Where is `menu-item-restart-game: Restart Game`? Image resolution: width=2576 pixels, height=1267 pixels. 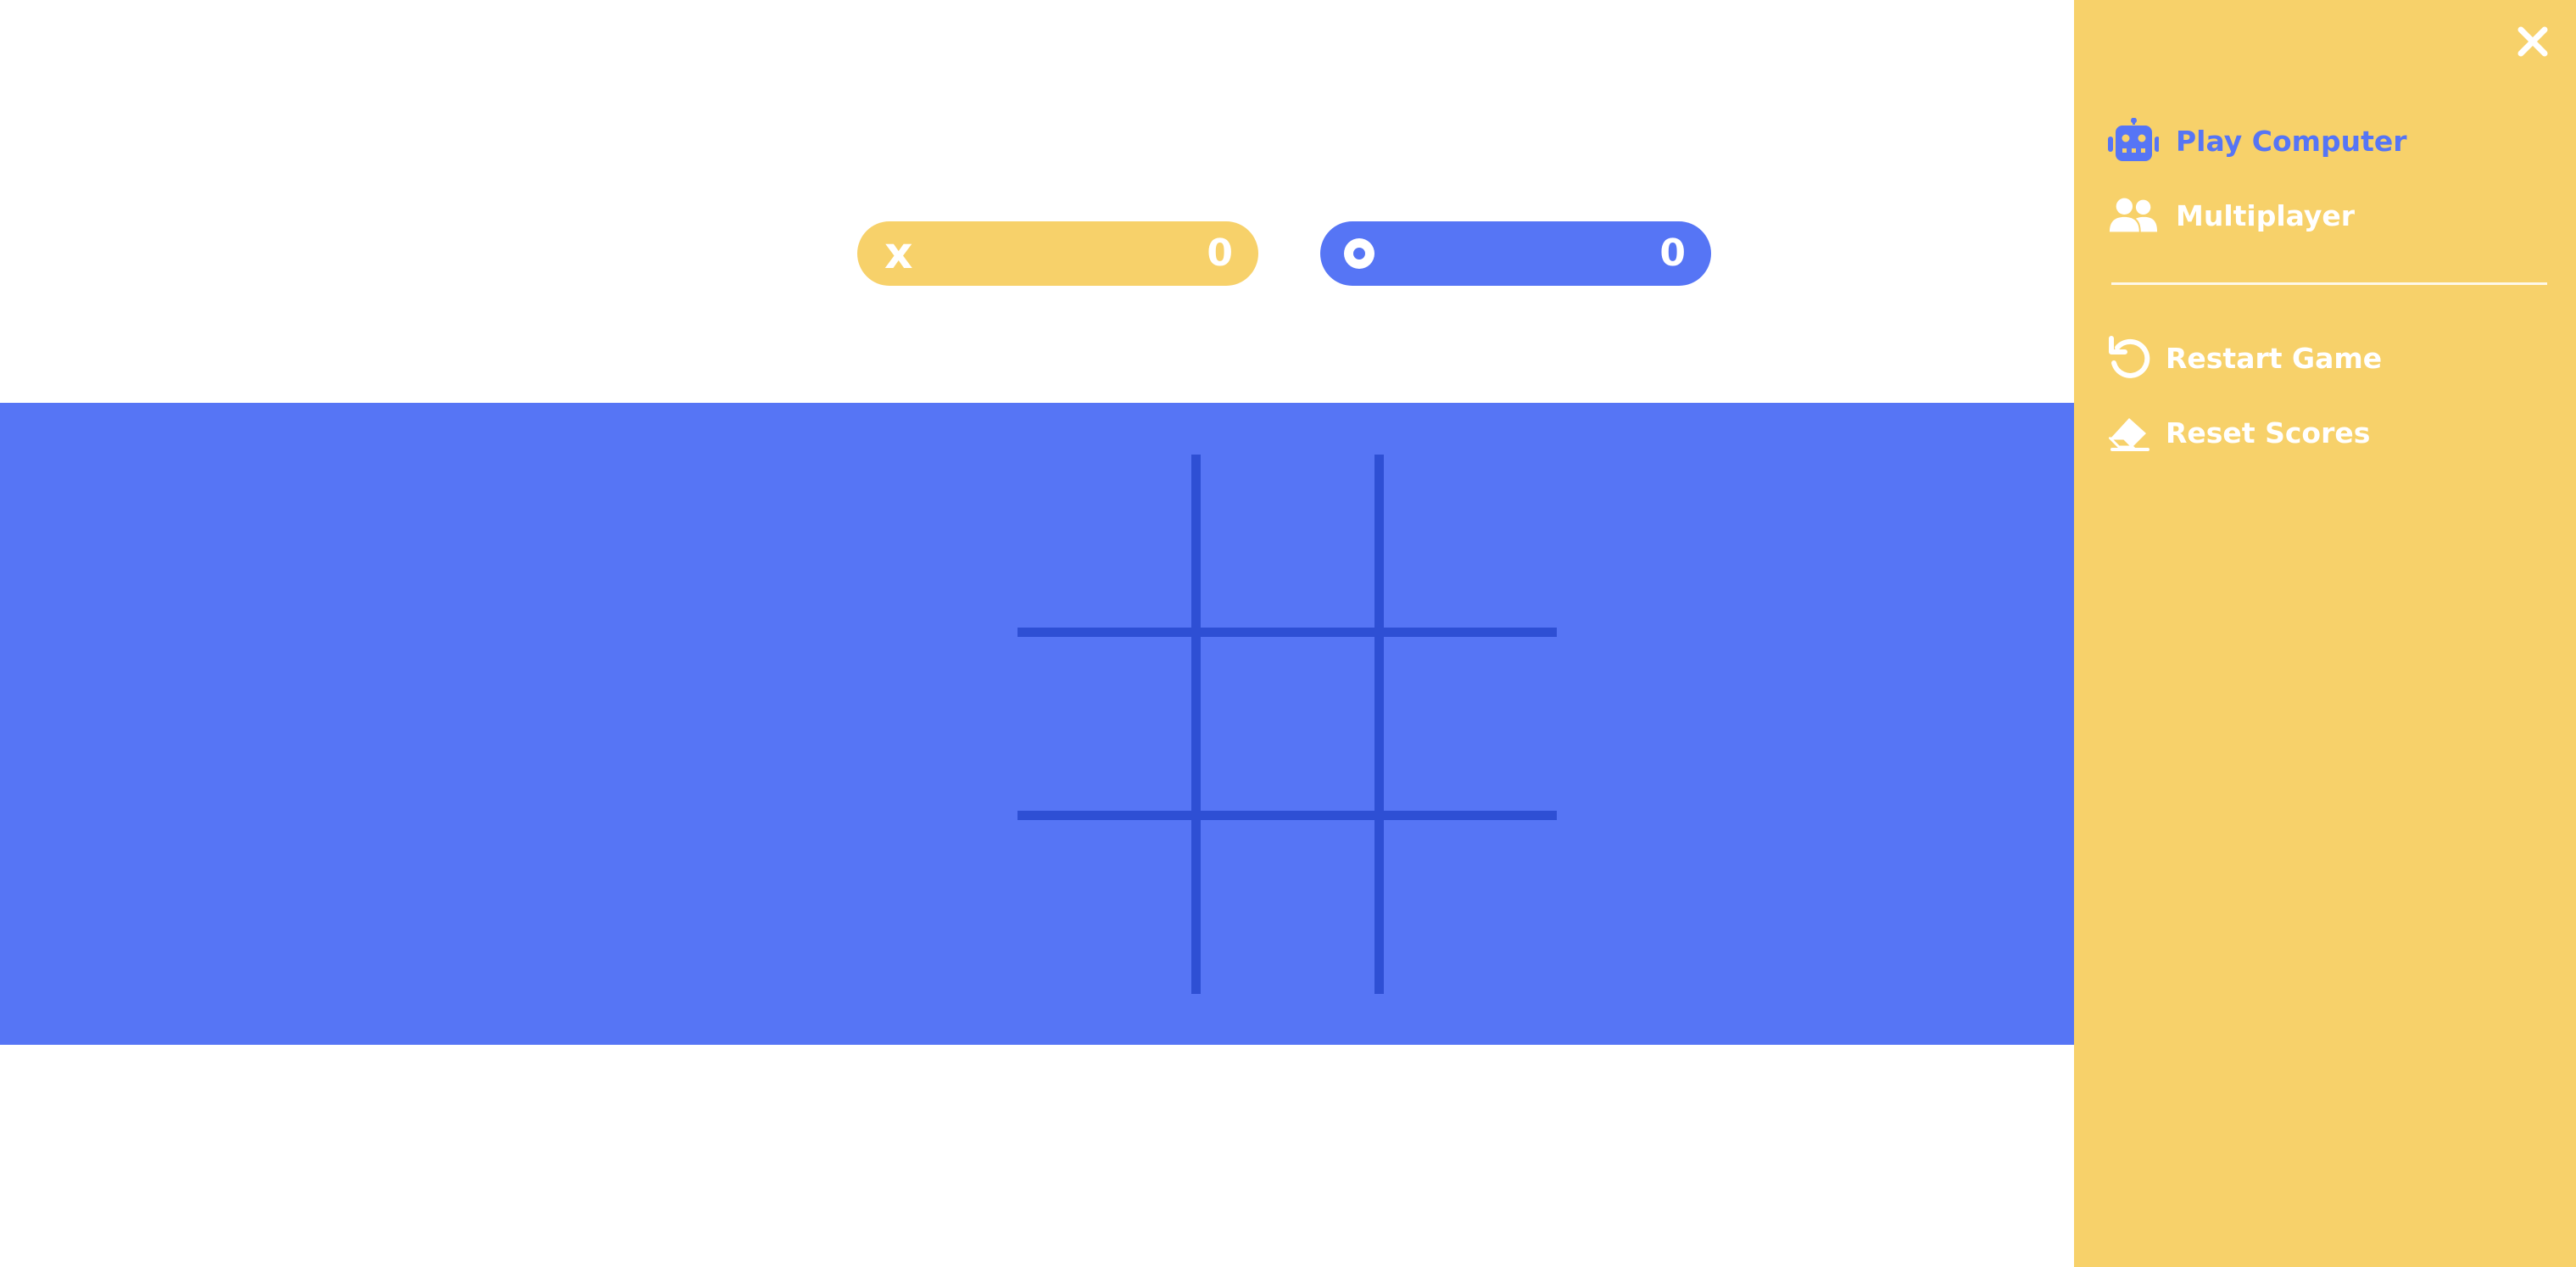 menu-item-restart-game: Restart Game is located at coordinates (2245, 357).